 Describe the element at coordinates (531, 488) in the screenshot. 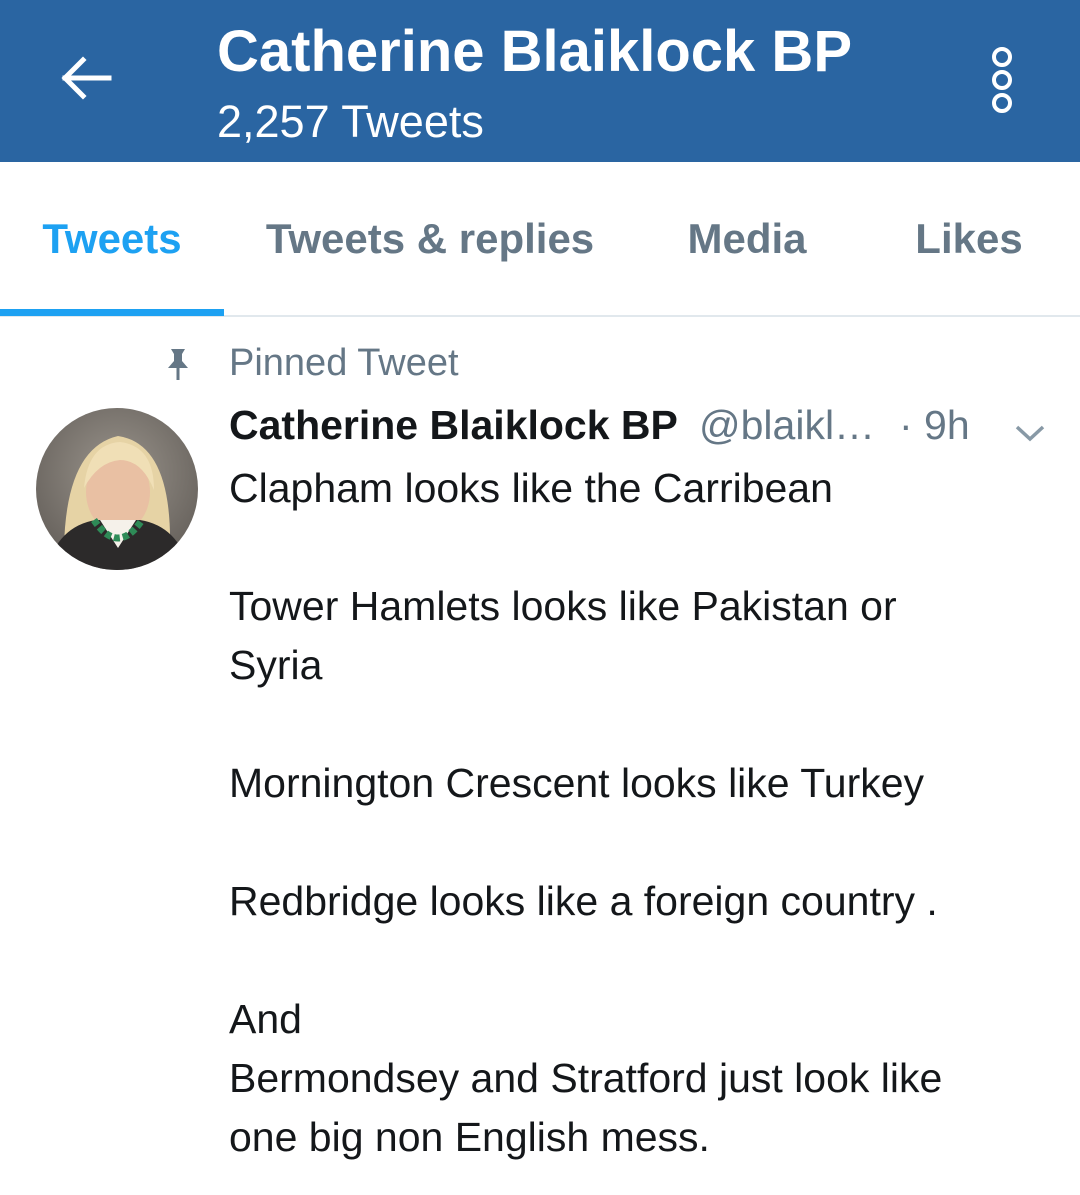

I see `tweet-line: Clapham looks like the Carribean` at that location.